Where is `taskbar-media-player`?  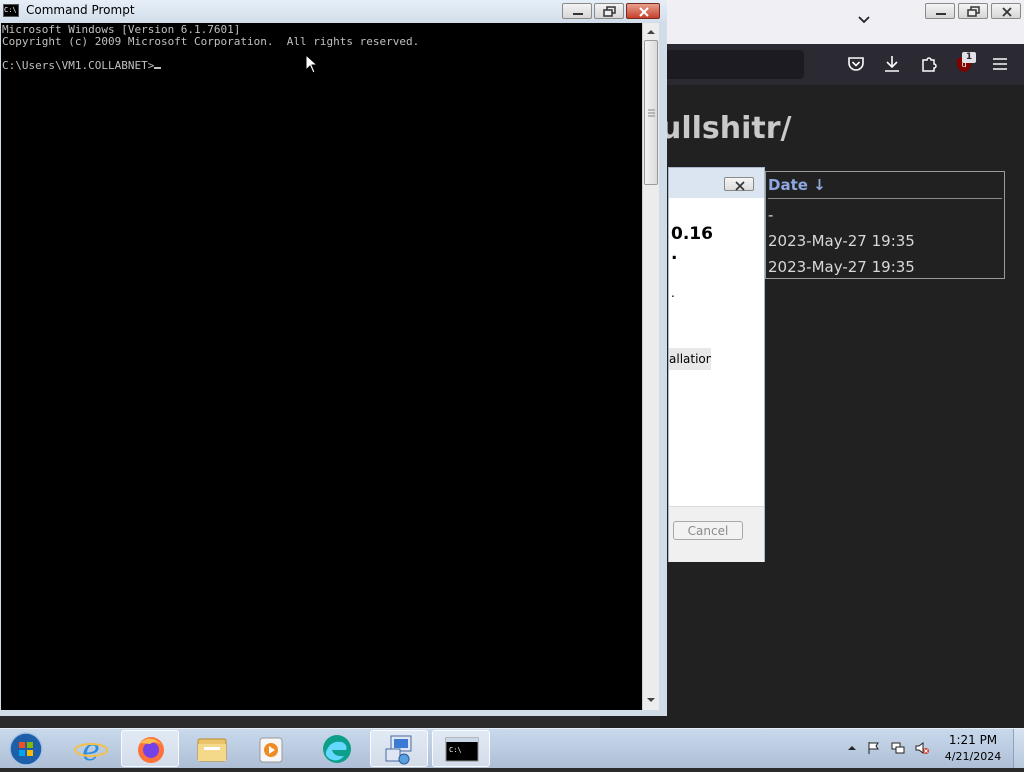
taskbar-media-player is located at coordinates (271, 748).